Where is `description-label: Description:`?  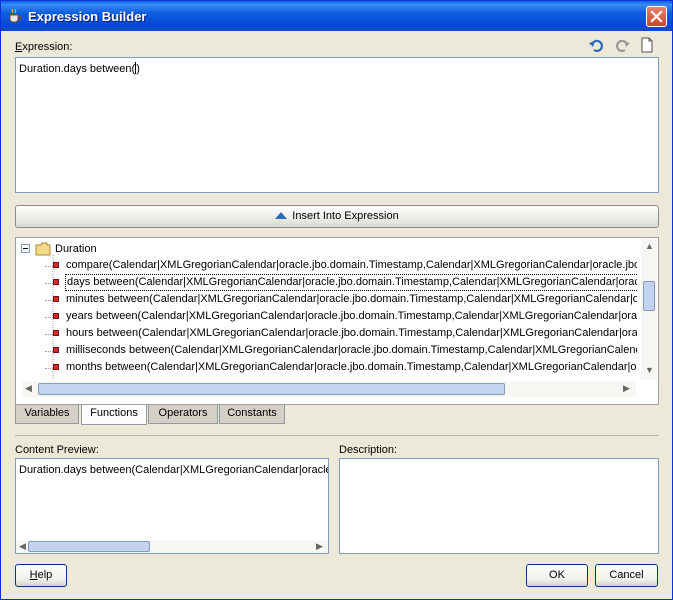
description-label: Description: is located at coordinates (368, 450).